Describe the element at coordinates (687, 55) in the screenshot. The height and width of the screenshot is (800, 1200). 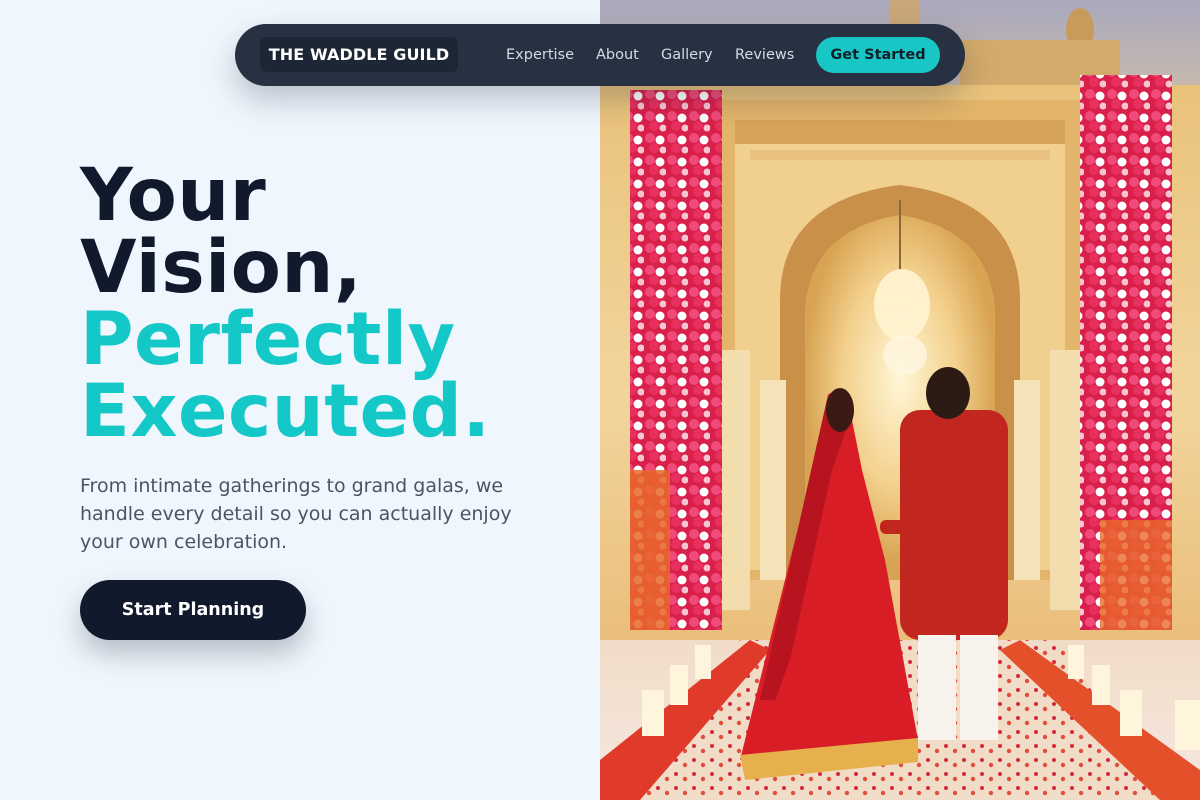
I see `nav-link-gallery: Gallery` at that location.